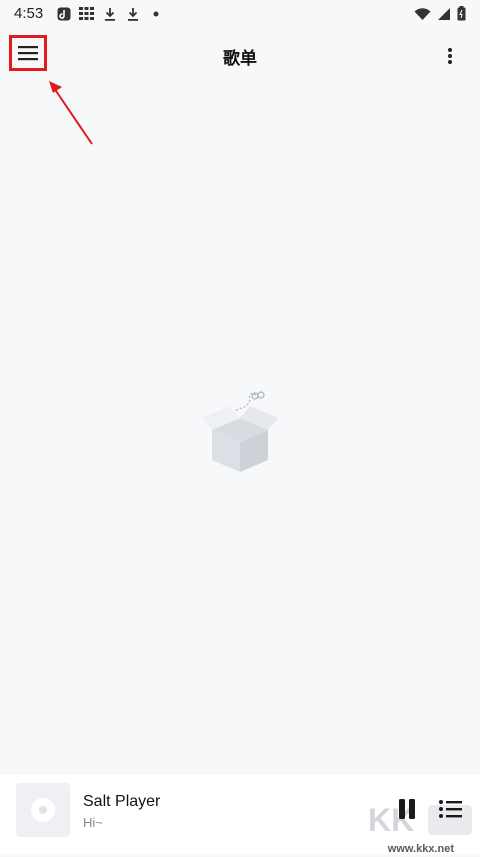 This screenshot has width=480, height=857. Describe the element at coordinates (29, 13) in the screenshot. I see `status-time: 4:53` at that location.